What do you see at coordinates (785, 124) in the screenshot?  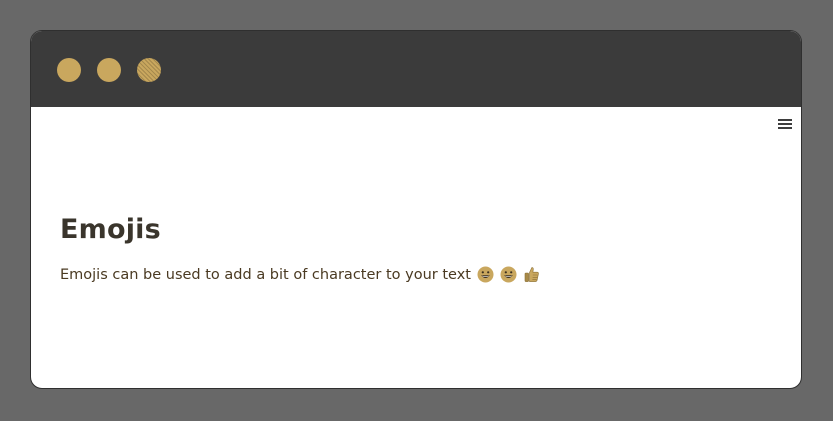 I see `hamburger-menu-icon` at bounding box center [785, 124].